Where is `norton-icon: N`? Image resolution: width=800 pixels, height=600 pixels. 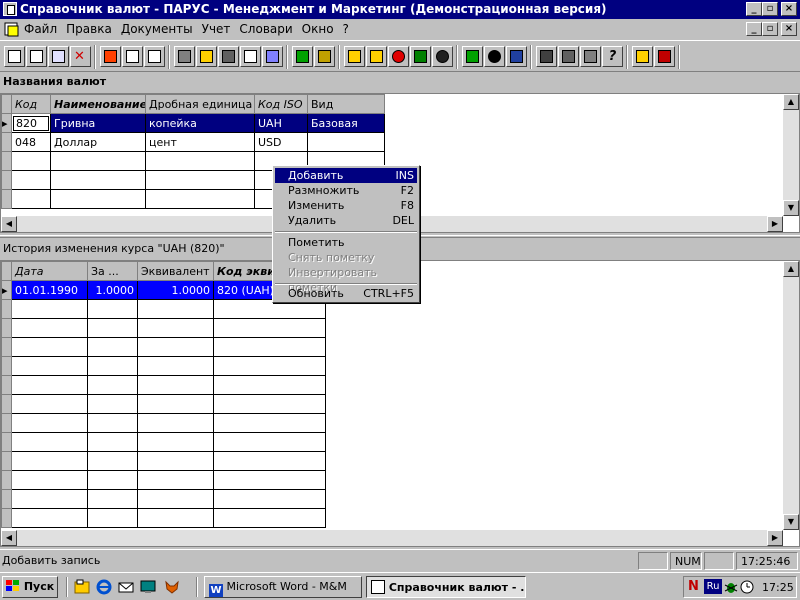 norton-icon: N is located at coordinates (693, 586).